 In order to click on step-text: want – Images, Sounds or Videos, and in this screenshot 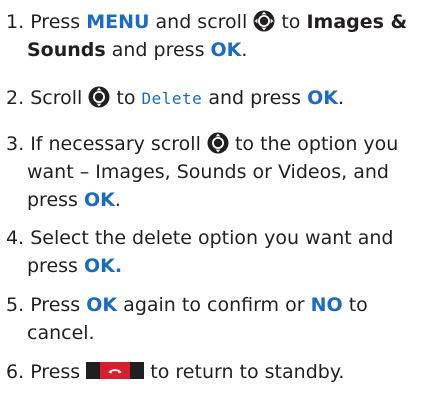, I will do `click(208, 172)`.